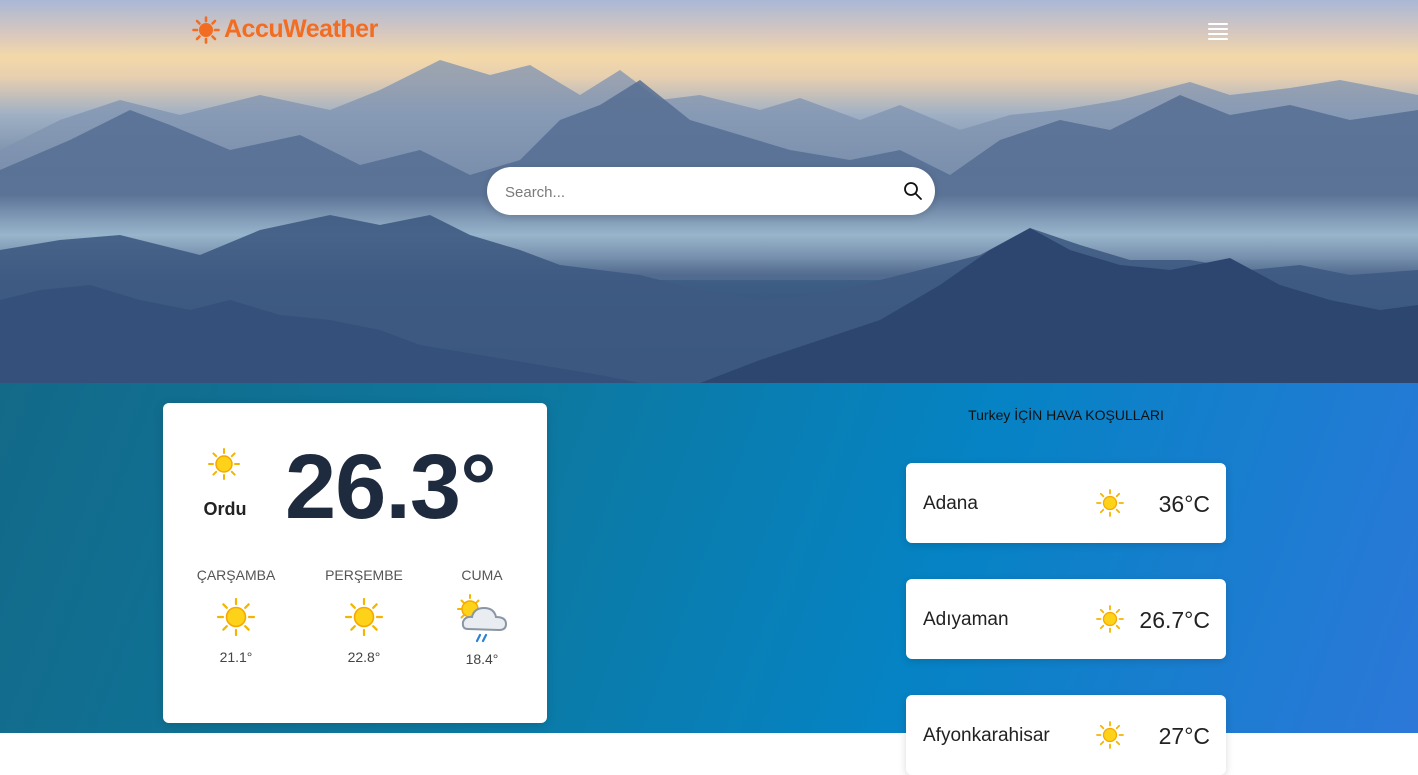 The height and width of the screenshot is (775, 1418). I want to click on city-temp: 26.7°C, so click(1174, 620).